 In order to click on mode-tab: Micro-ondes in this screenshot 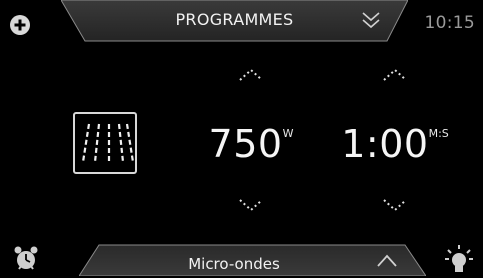, I will do `click(252, 260)`.